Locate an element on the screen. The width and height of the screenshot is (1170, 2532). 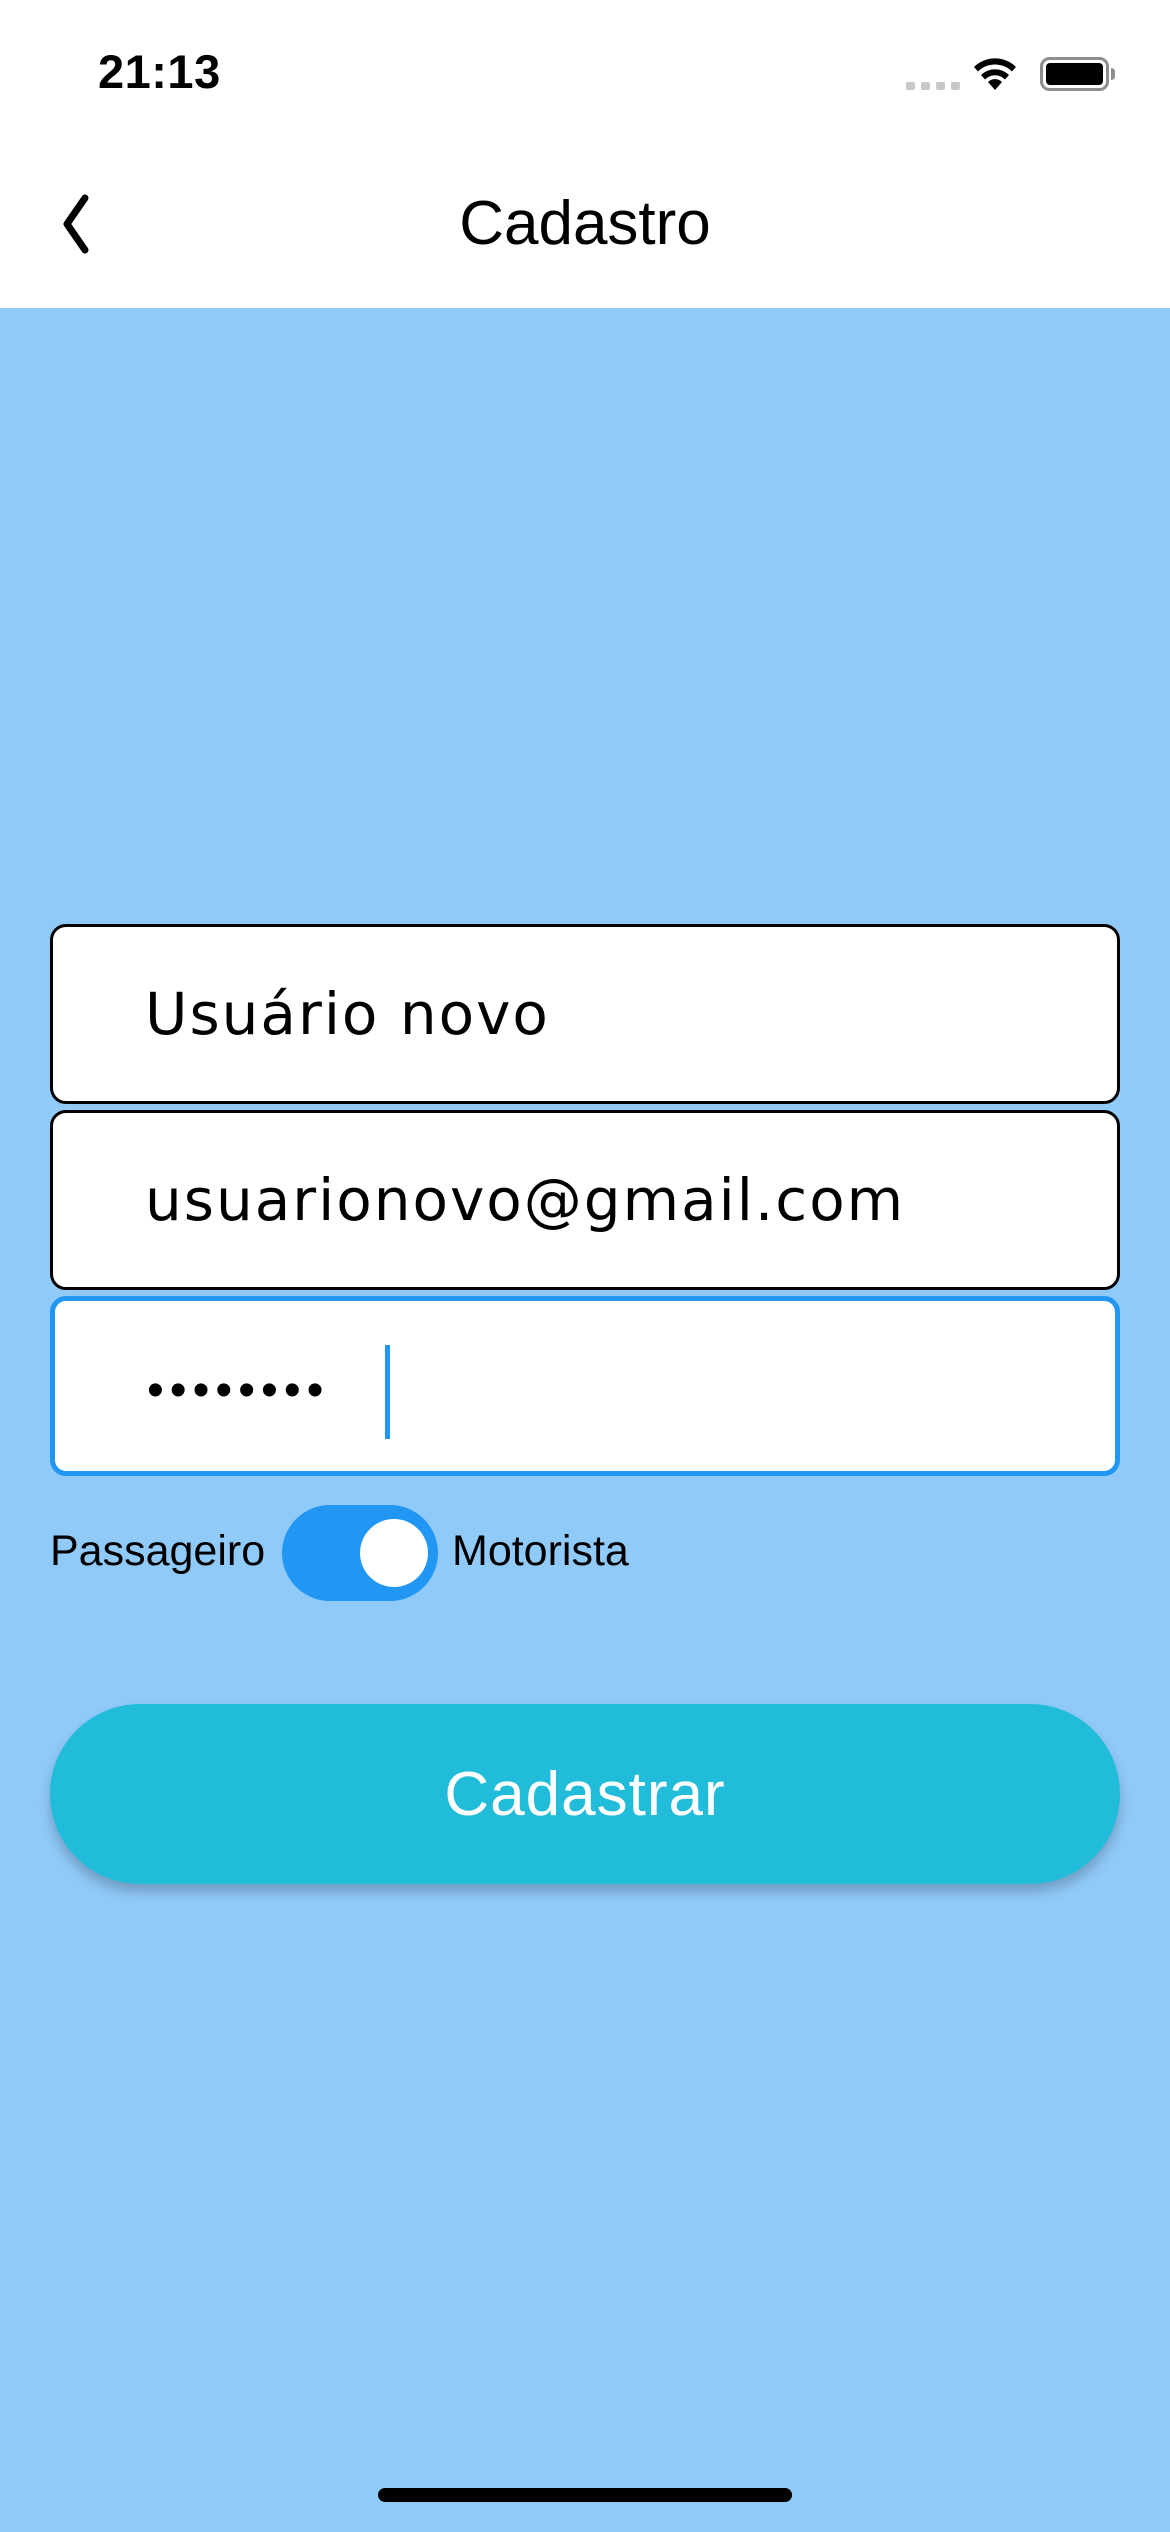
battery-icon is located at coordinates (1077, 74).